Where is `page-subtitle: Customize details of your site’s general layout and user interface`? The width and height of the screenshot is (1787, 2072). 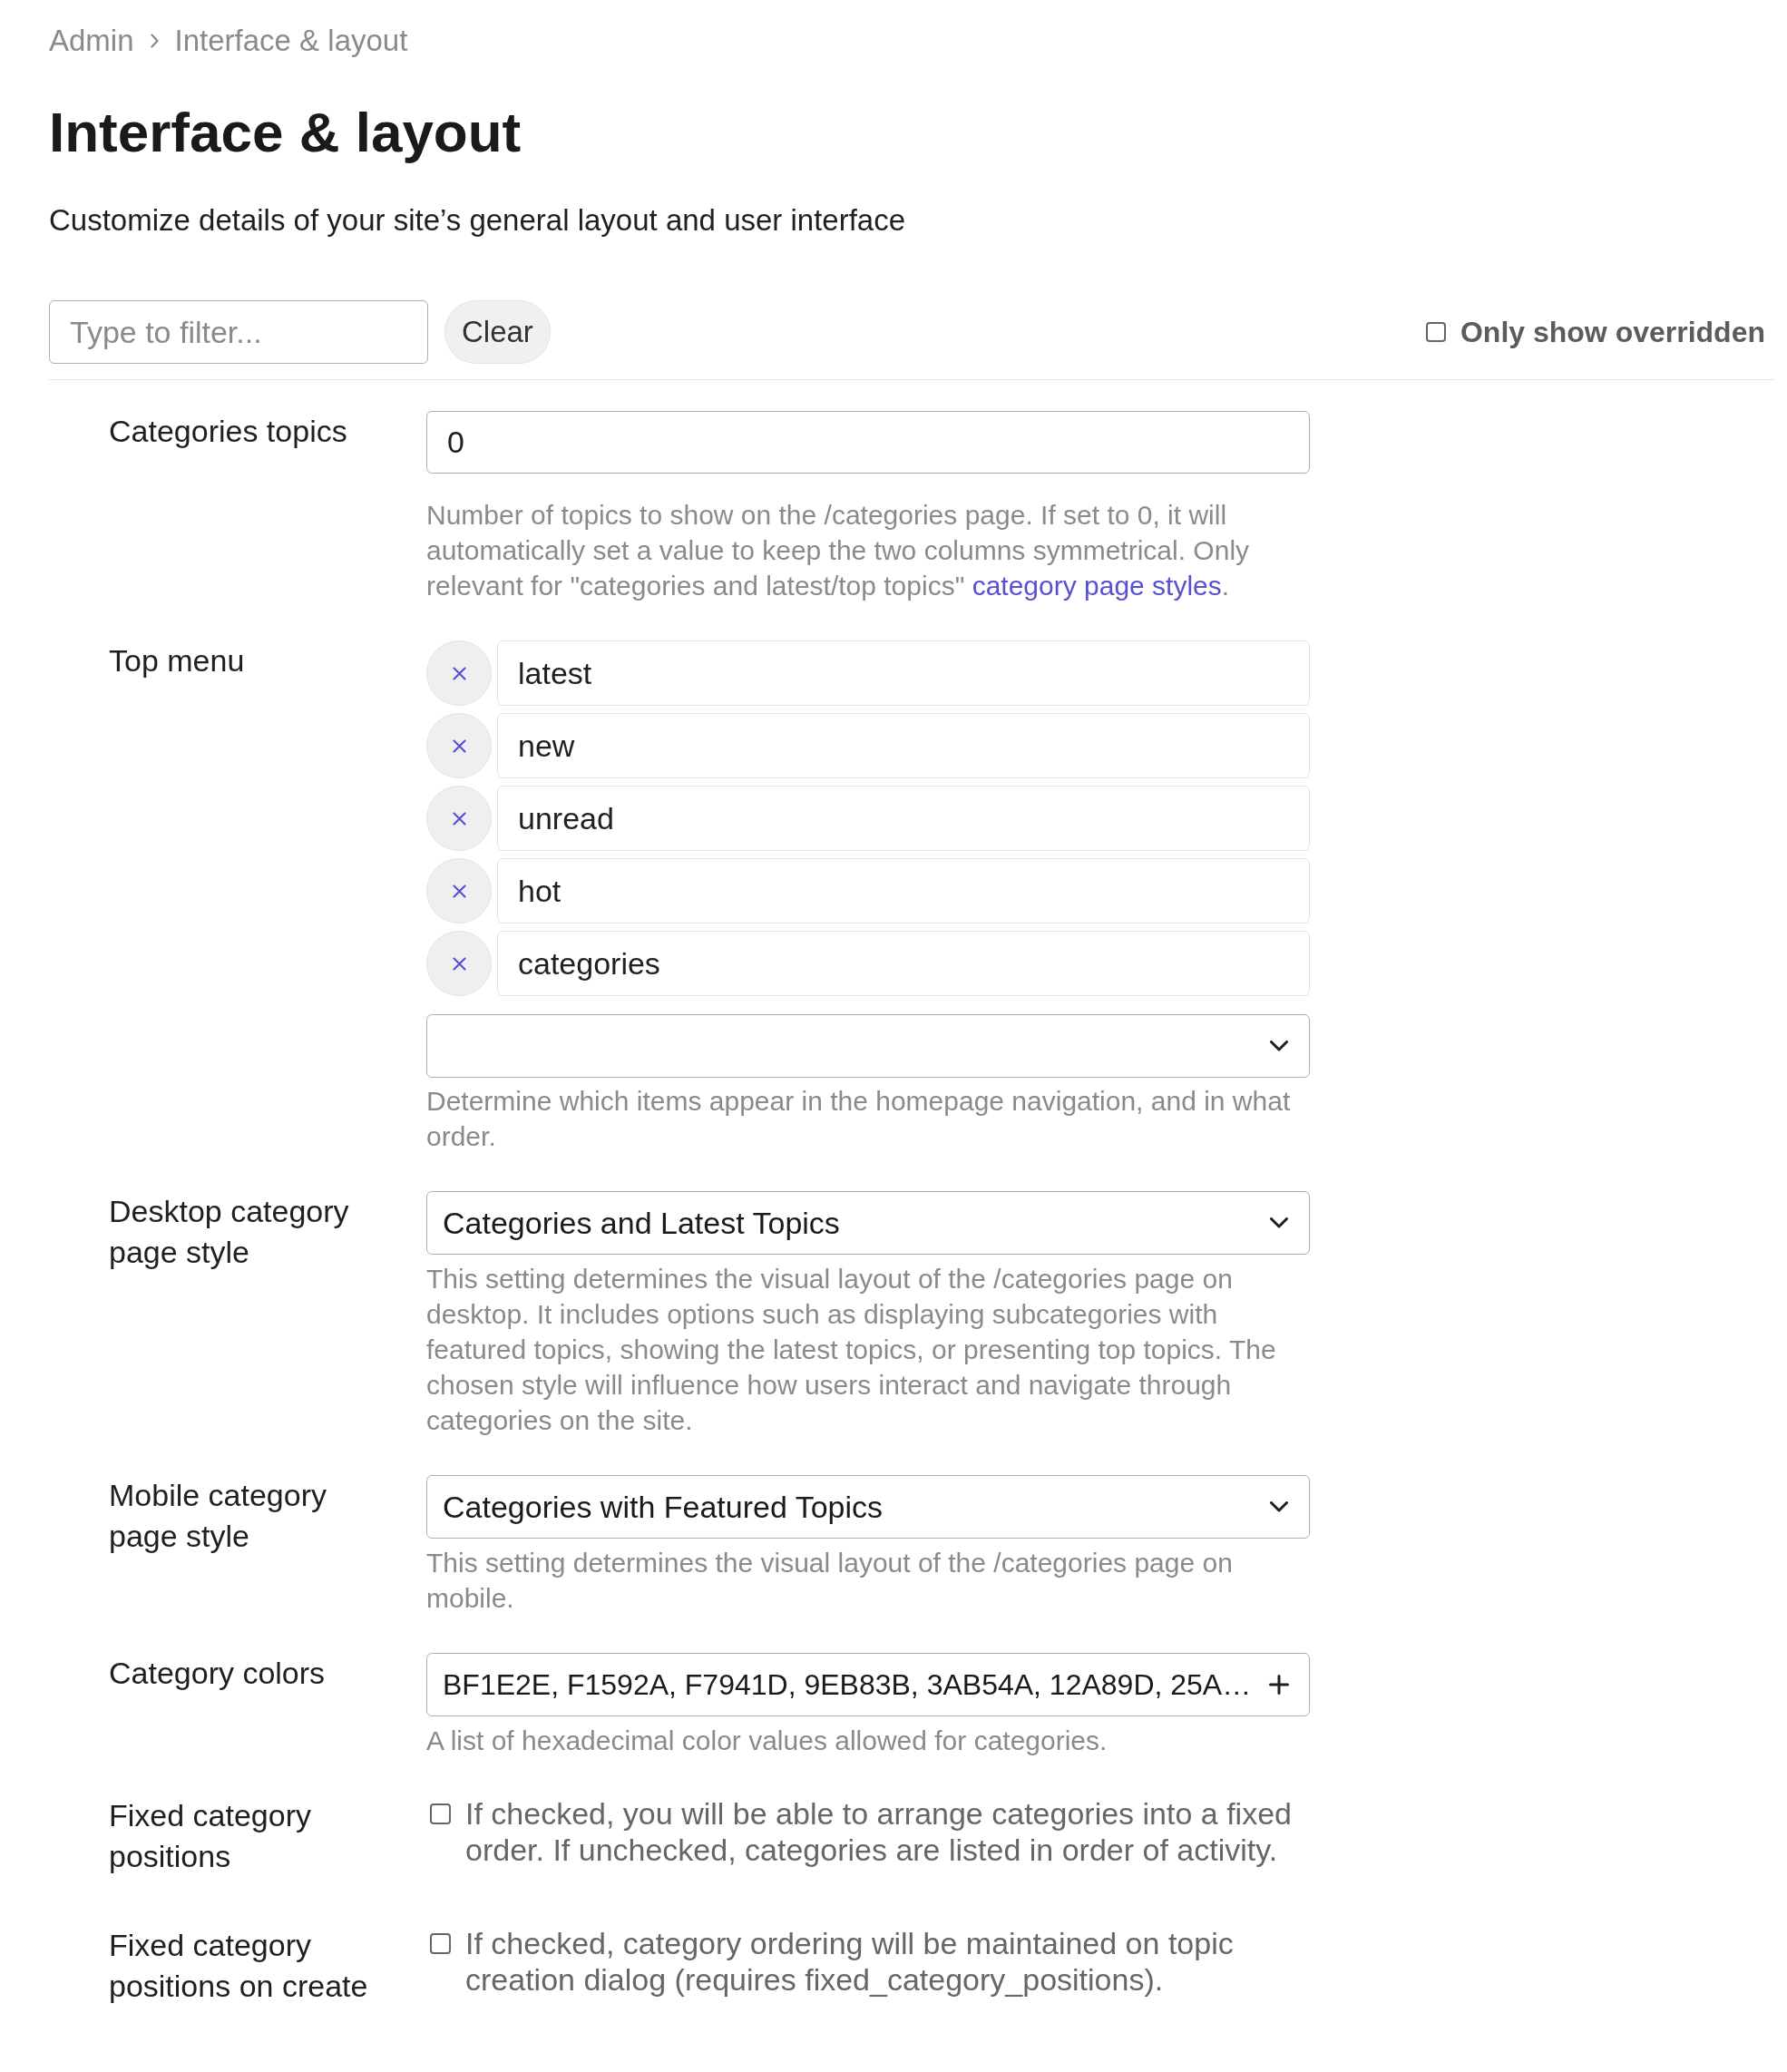
page-subtitle: Customize details of your site’s general layout and user interface is located at coordinates (477, 220).